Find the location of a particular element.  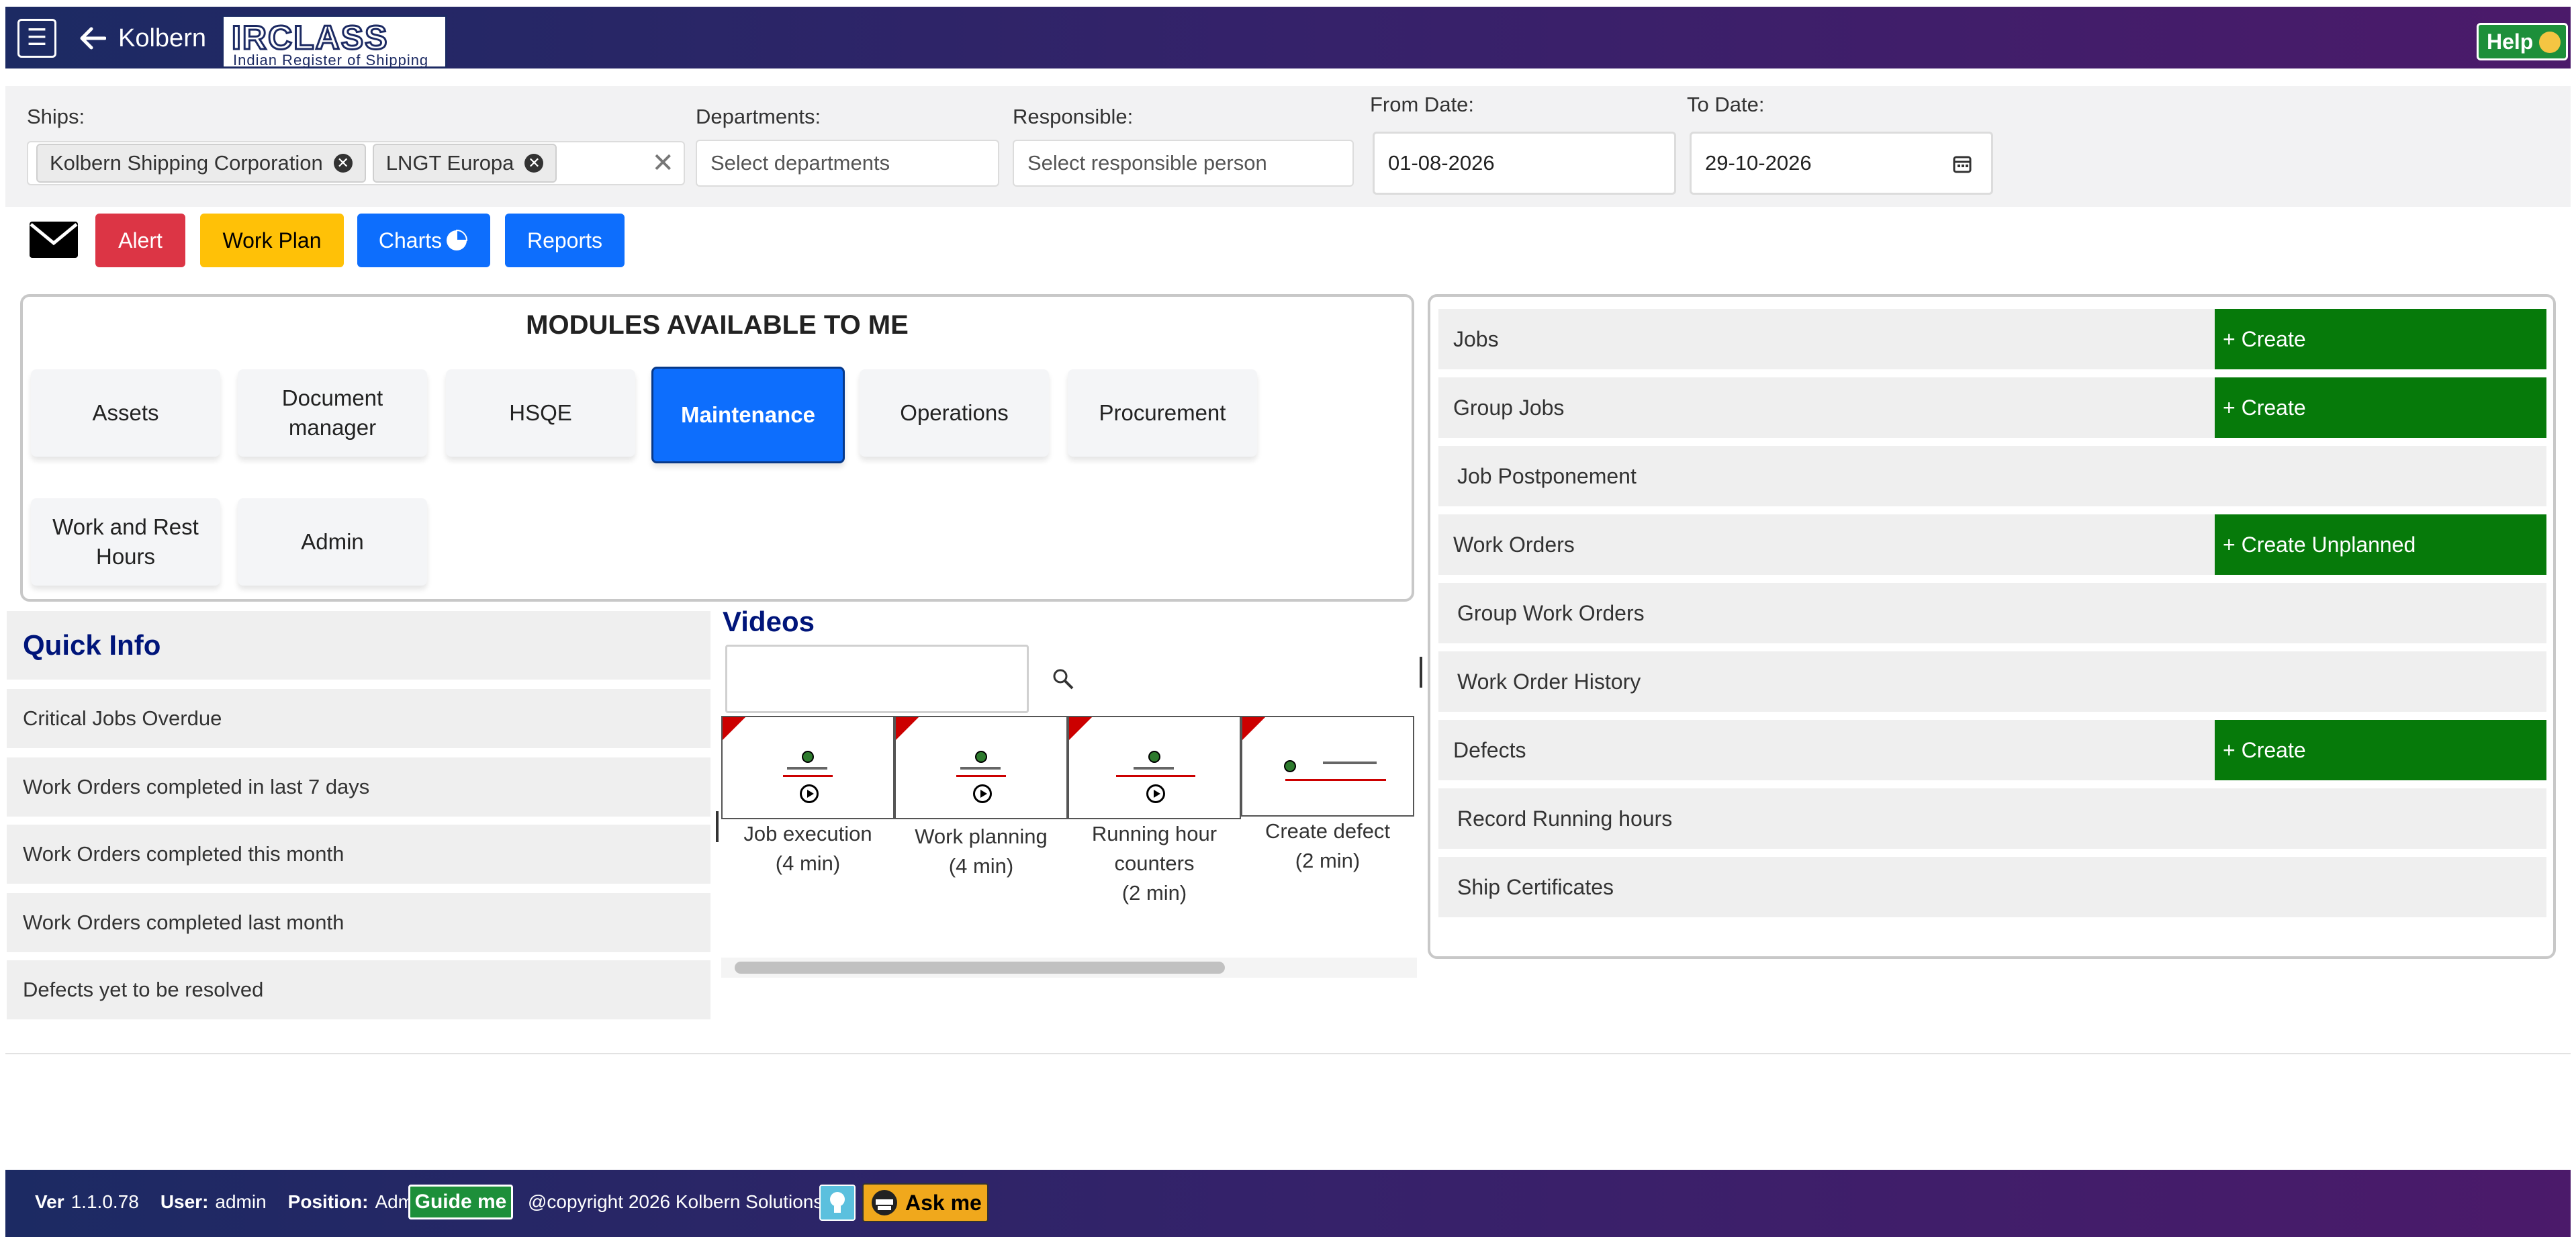

video-search-input is located at coordinates (877, 679).